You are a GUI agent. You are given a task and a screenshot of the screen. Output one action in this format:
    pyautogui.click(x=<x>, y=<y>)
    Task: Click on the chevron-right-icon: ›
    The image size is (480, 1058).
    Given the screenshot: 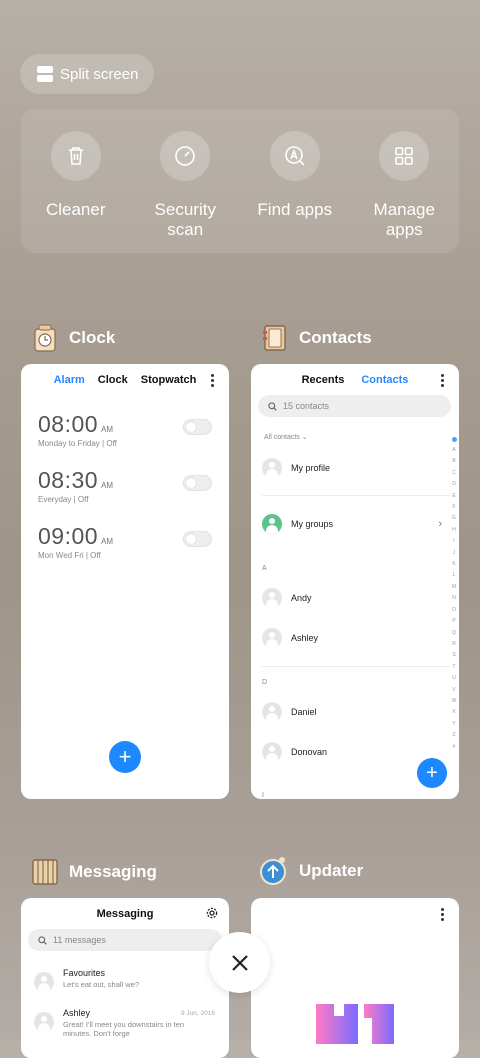 What is the action you would take?
    pyautogui.click(x=440, y=524)
    